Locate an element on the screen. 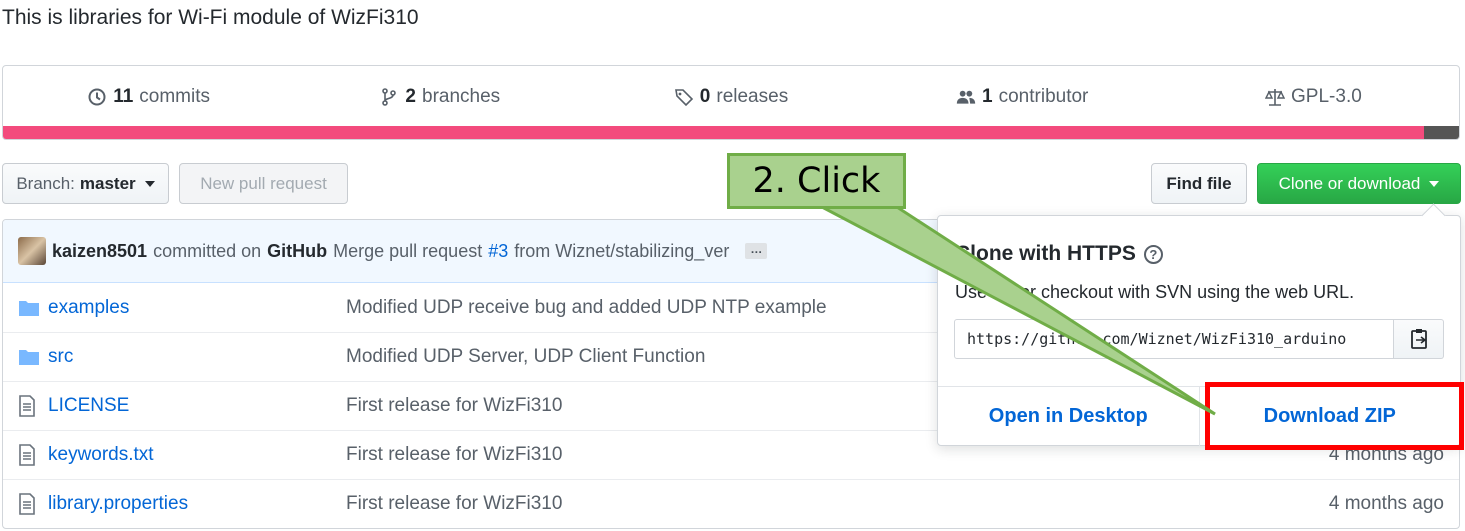 This screenshot has height=531, width=1465. branch-icon is located at coordinates (389, 96).